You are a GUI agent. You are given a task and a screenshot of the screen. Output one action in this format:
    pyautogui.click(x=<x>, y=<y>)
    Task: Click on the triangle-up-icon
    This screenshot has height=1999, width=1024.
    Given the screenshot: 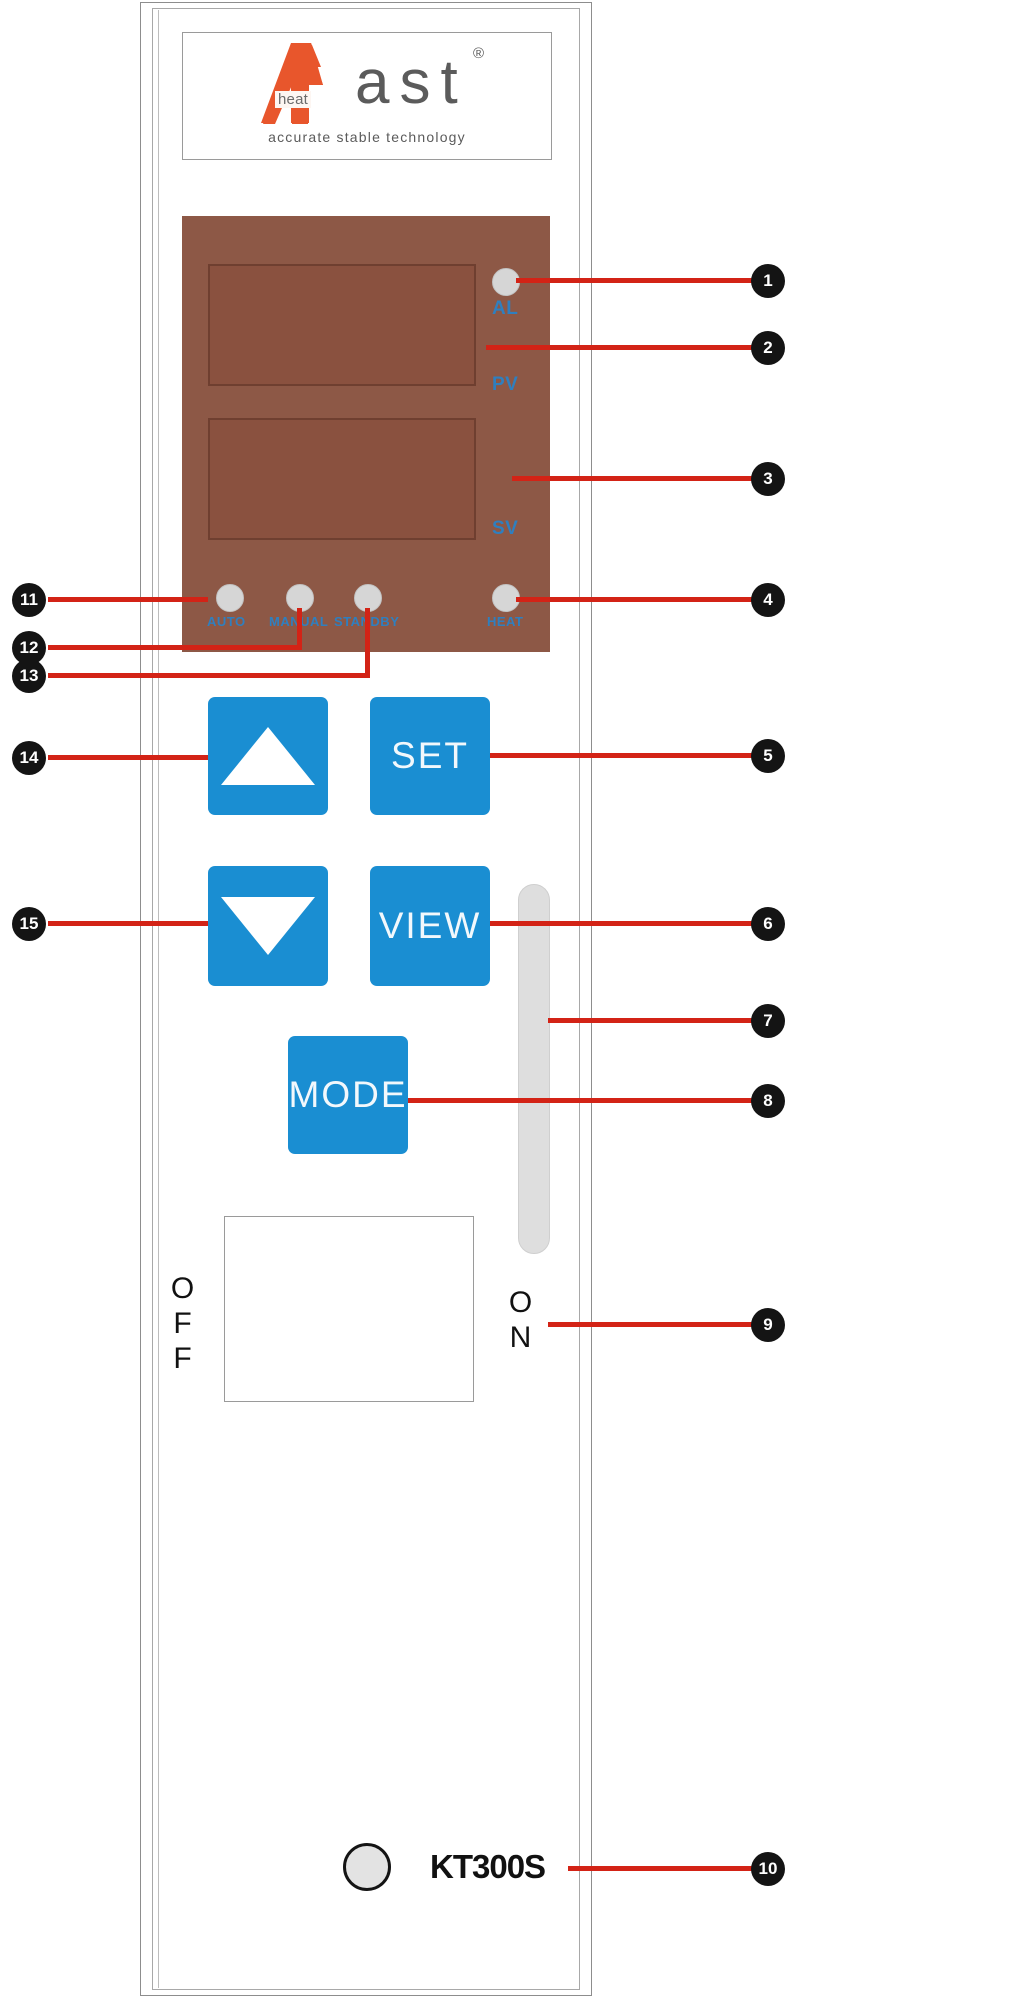 What is the action you would take?
    pyautogui.click(x=268, y=756)
    